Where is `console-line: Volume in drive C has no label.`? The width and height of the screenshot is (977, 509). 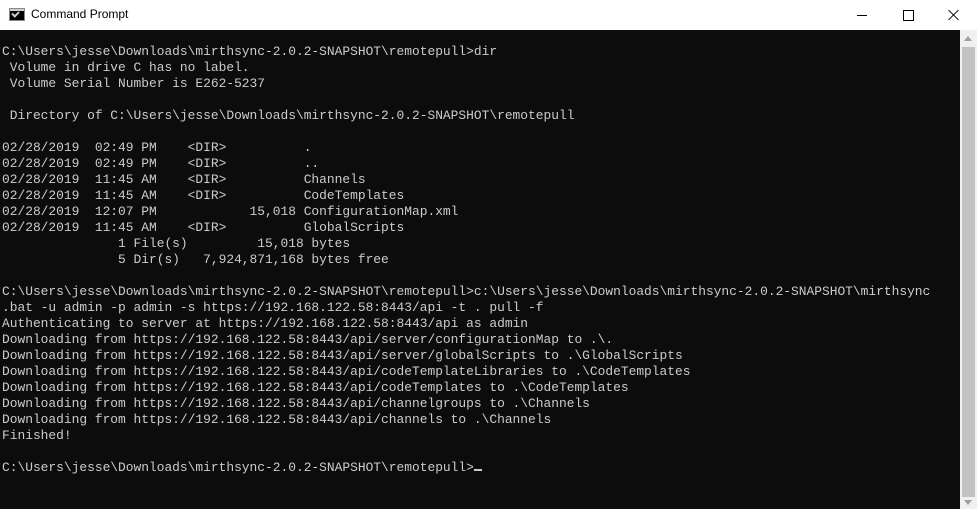
console-line: Volume in drive C has no label. is located at coordinates (129, 67).